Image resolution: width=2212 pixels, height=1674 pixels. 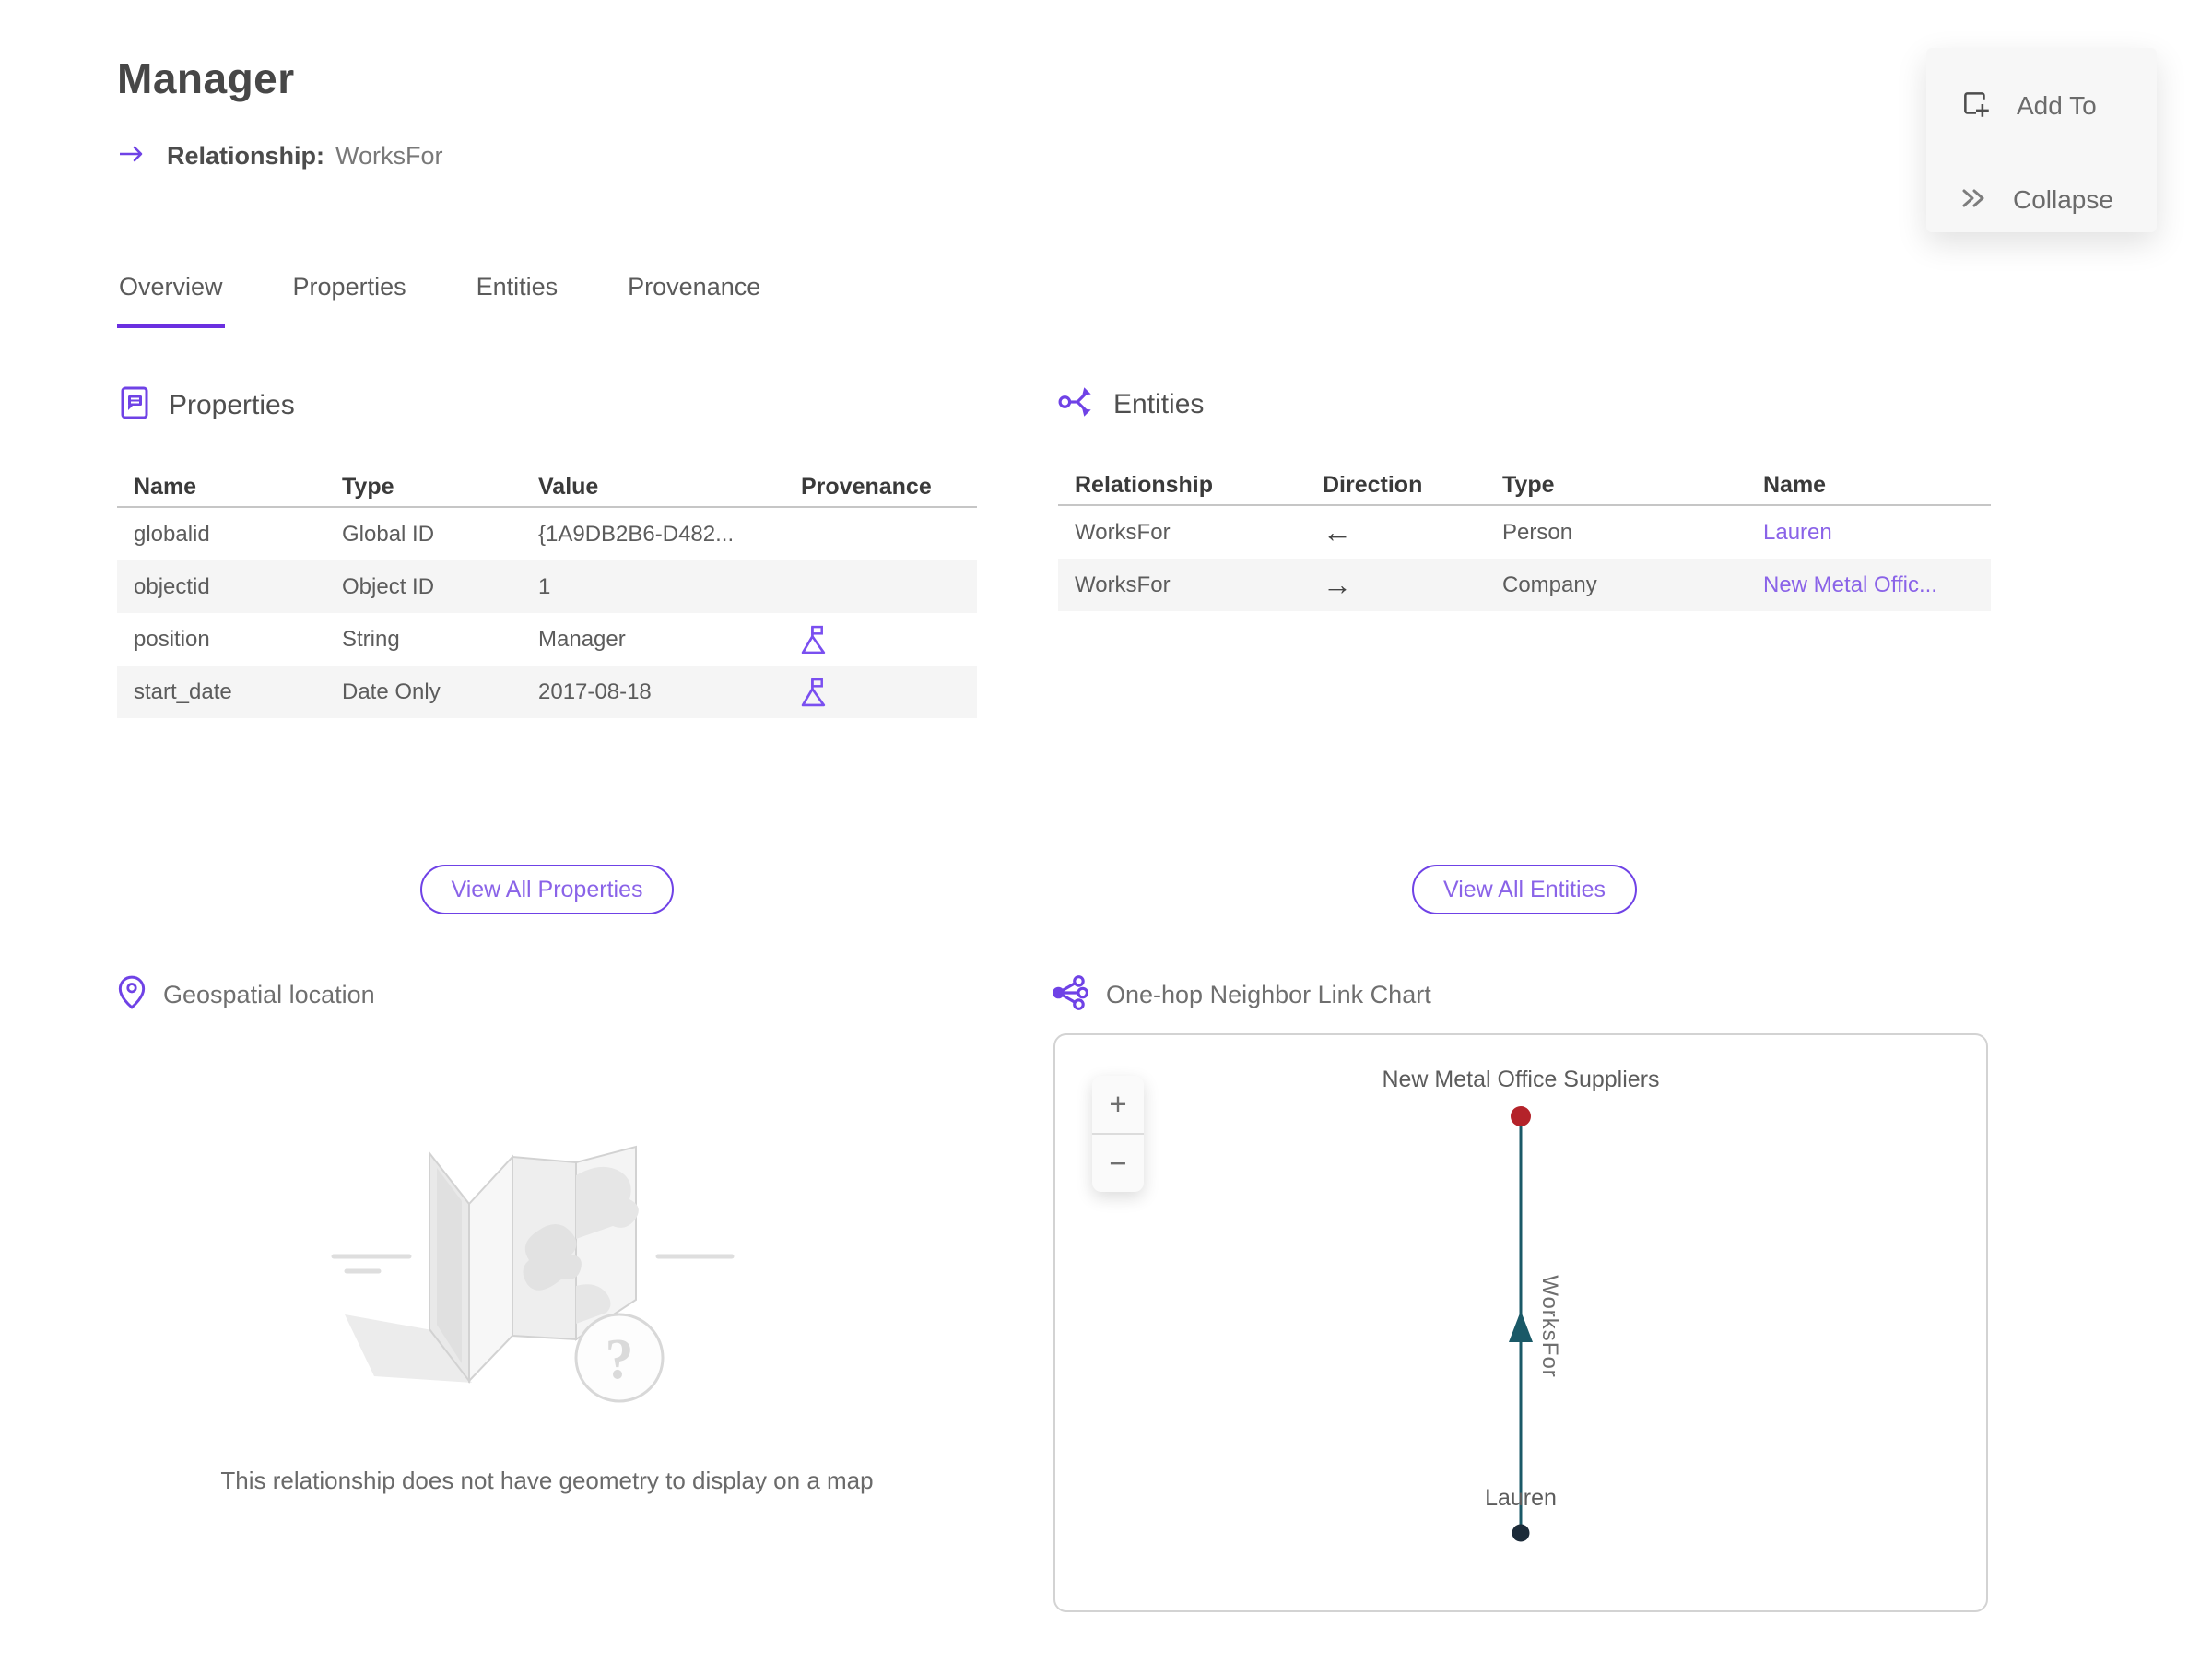 What do you see at coordinates (1118, 1106) in the screenshot?
I see `zoom-in-button: +` at bounding box center [1118, 1106].